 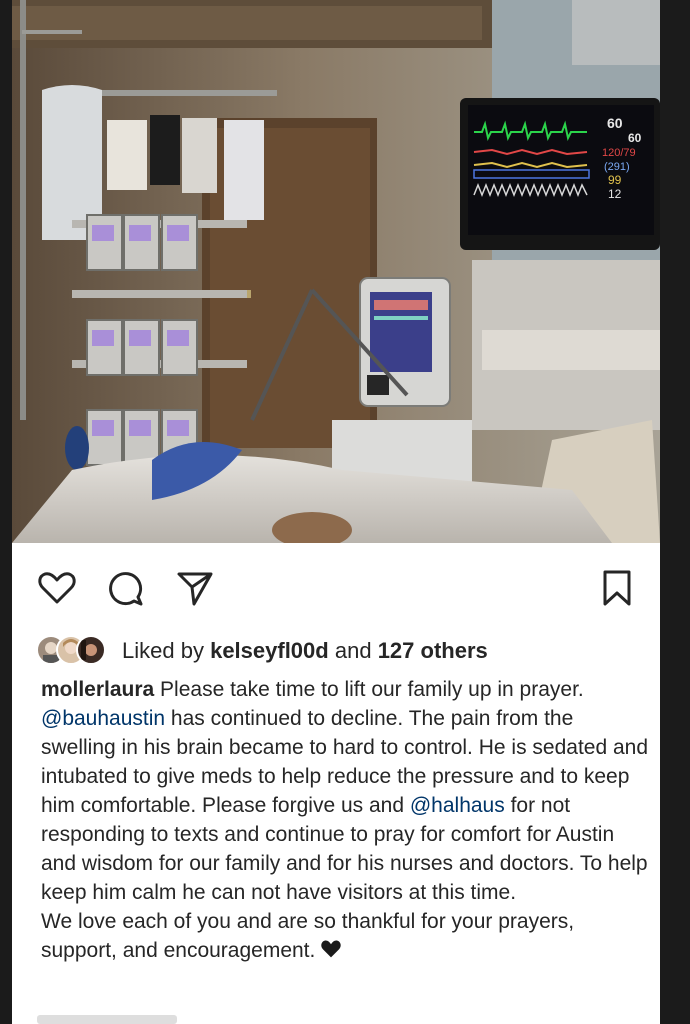 I want to click on bookmark-icon, so click(x=617, y=588).